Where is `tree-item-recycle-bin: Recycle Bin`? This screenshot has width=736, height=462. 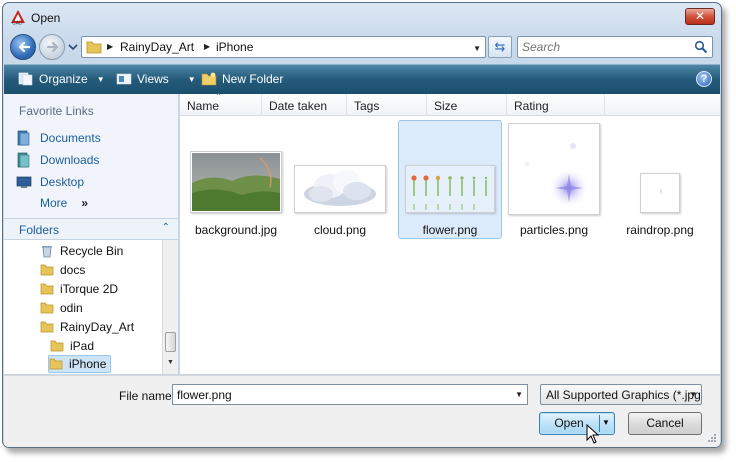 tree-item-recycle-bin: Recycle Bin is located at coordinates (83, 251).